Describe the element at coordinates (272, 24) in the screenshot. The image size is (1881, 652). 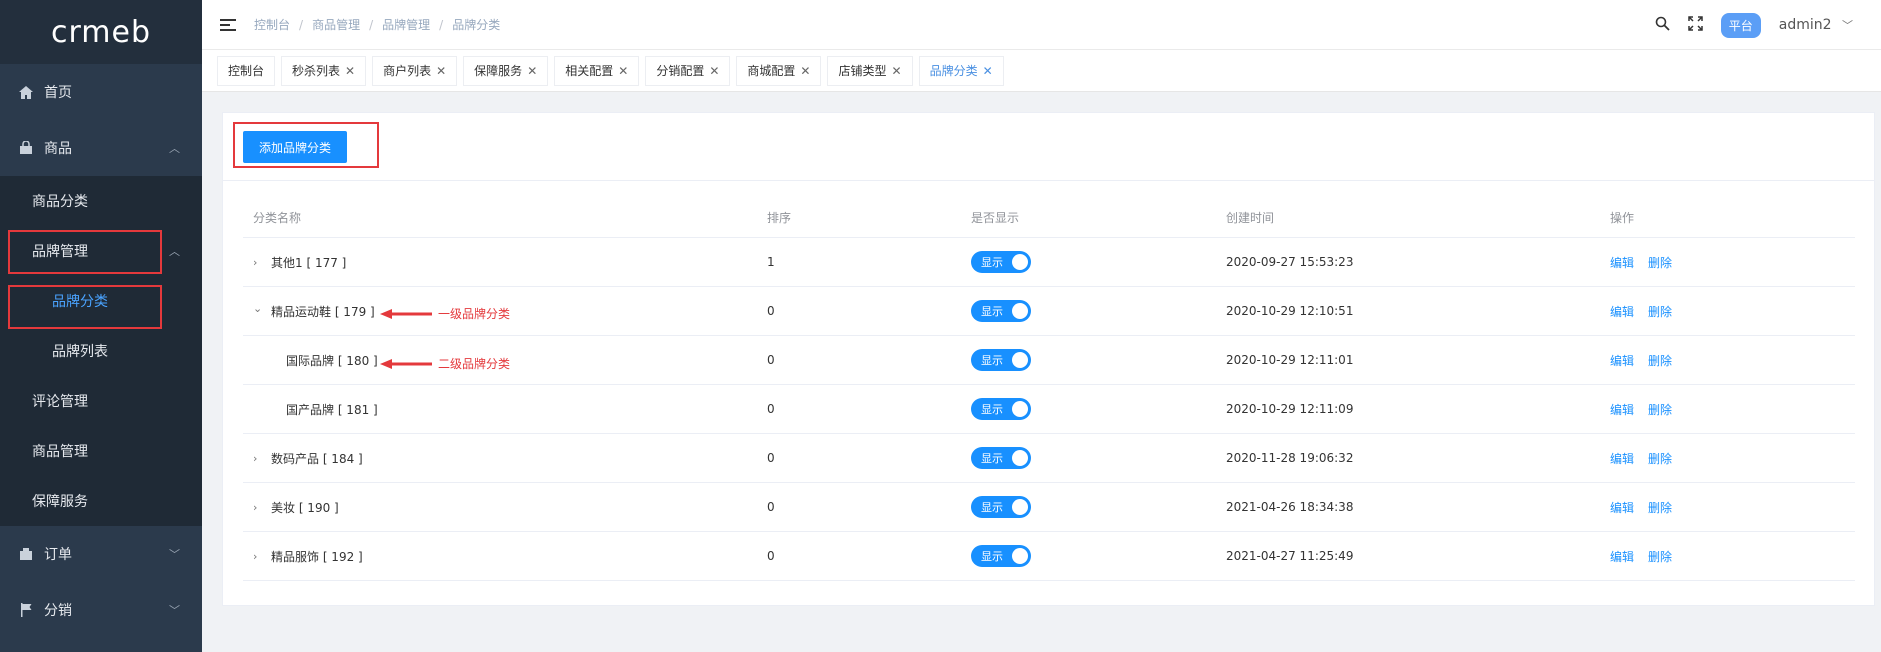
I see `breadcrumb-item: 控制台` at that location.